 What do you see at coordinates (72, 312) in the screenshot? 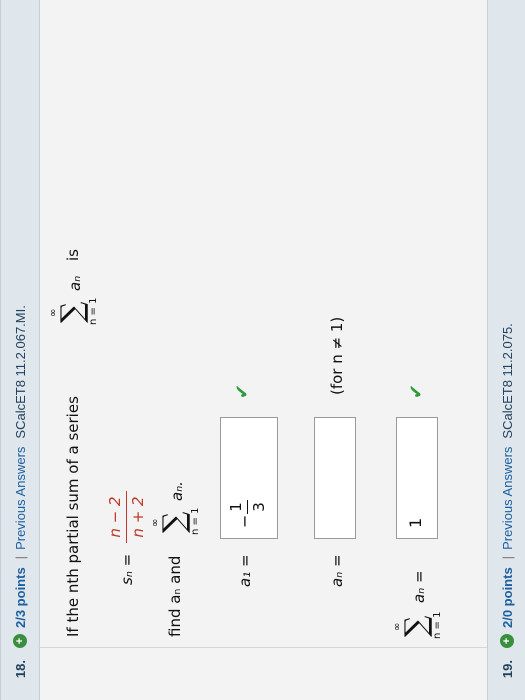
I see `prompt-sigma: ∑` at bounding box center [72, 312].